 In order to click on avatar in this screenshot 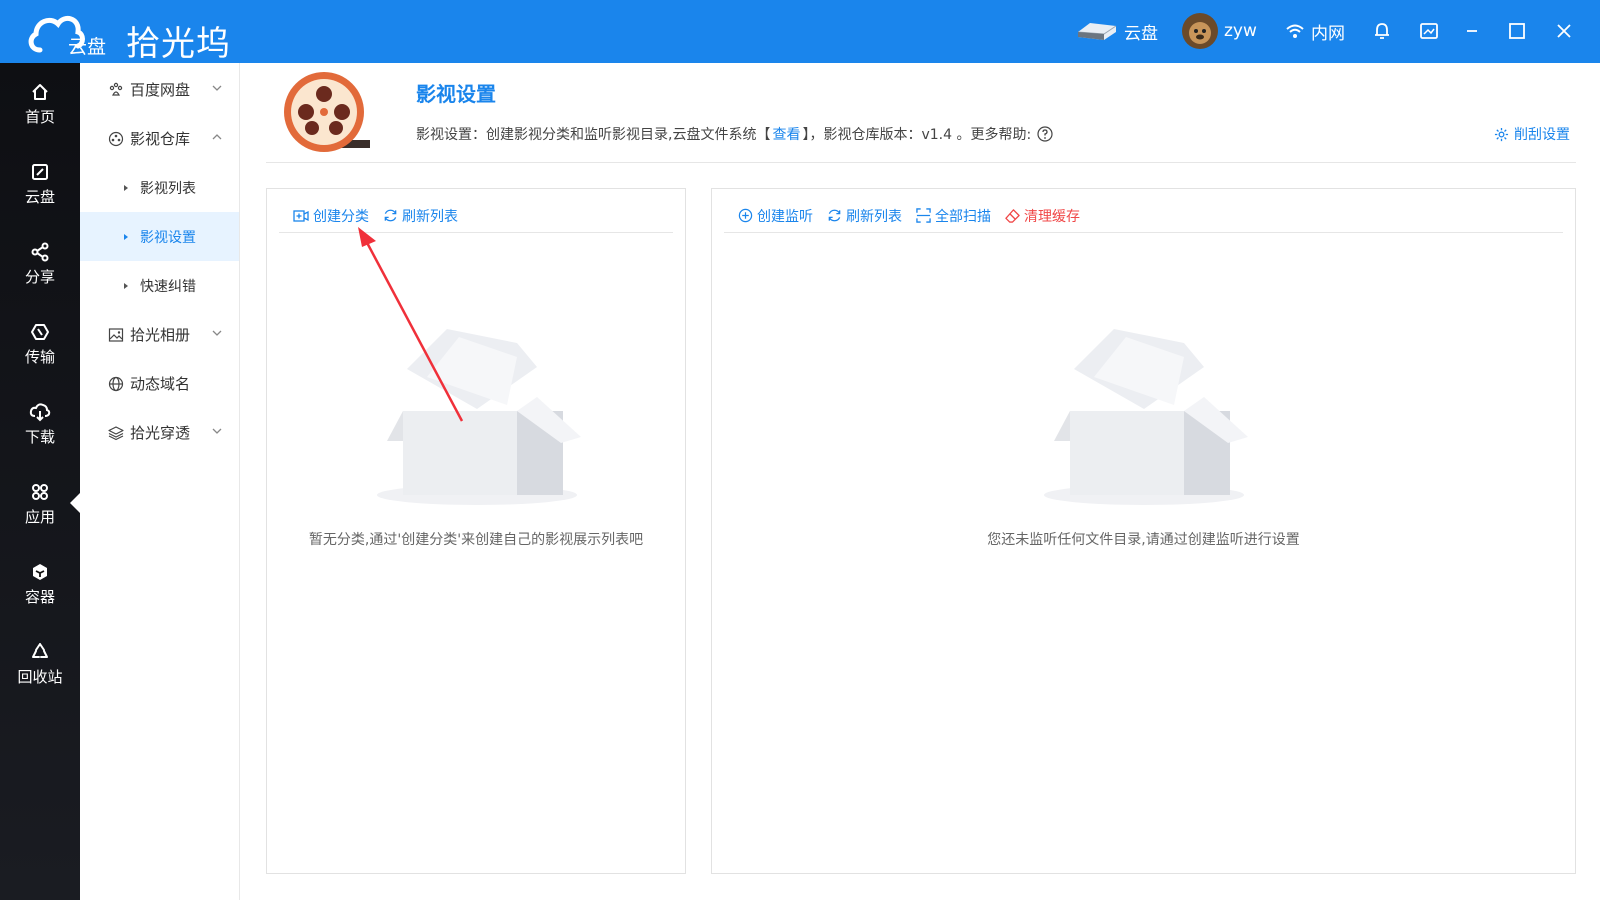, I will do `click(1200, 31)`.